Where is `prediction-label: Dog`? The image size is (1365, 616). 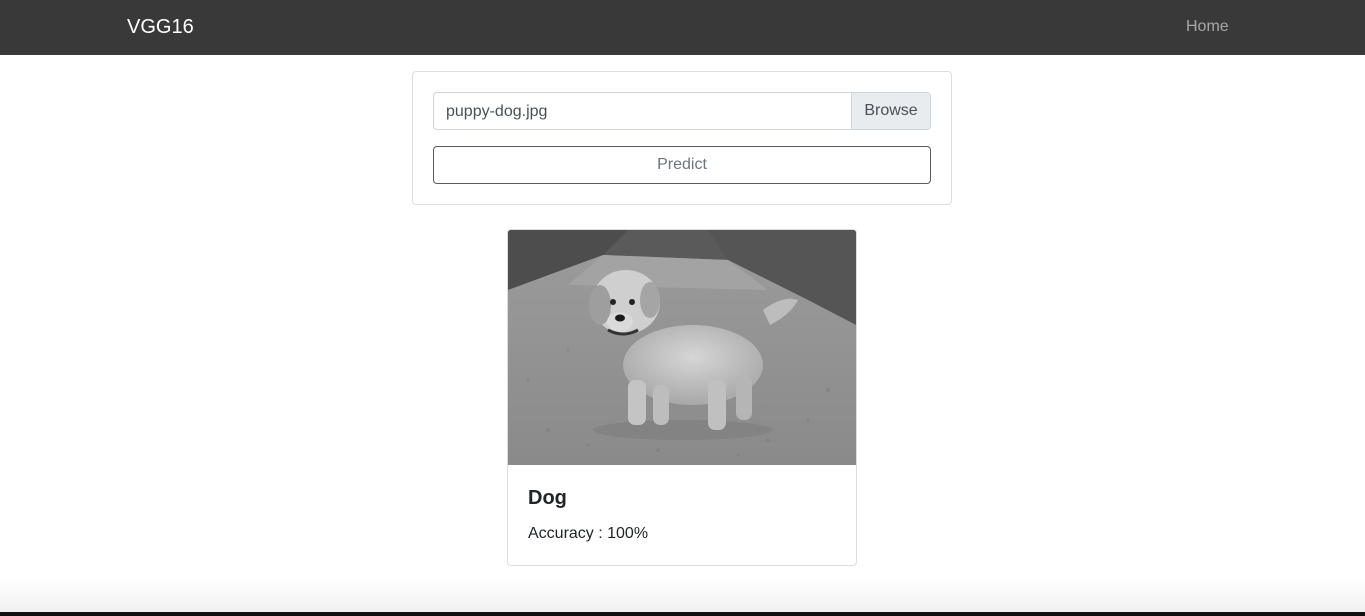
prediction-label: Dog is located at coordinates (547, 498).